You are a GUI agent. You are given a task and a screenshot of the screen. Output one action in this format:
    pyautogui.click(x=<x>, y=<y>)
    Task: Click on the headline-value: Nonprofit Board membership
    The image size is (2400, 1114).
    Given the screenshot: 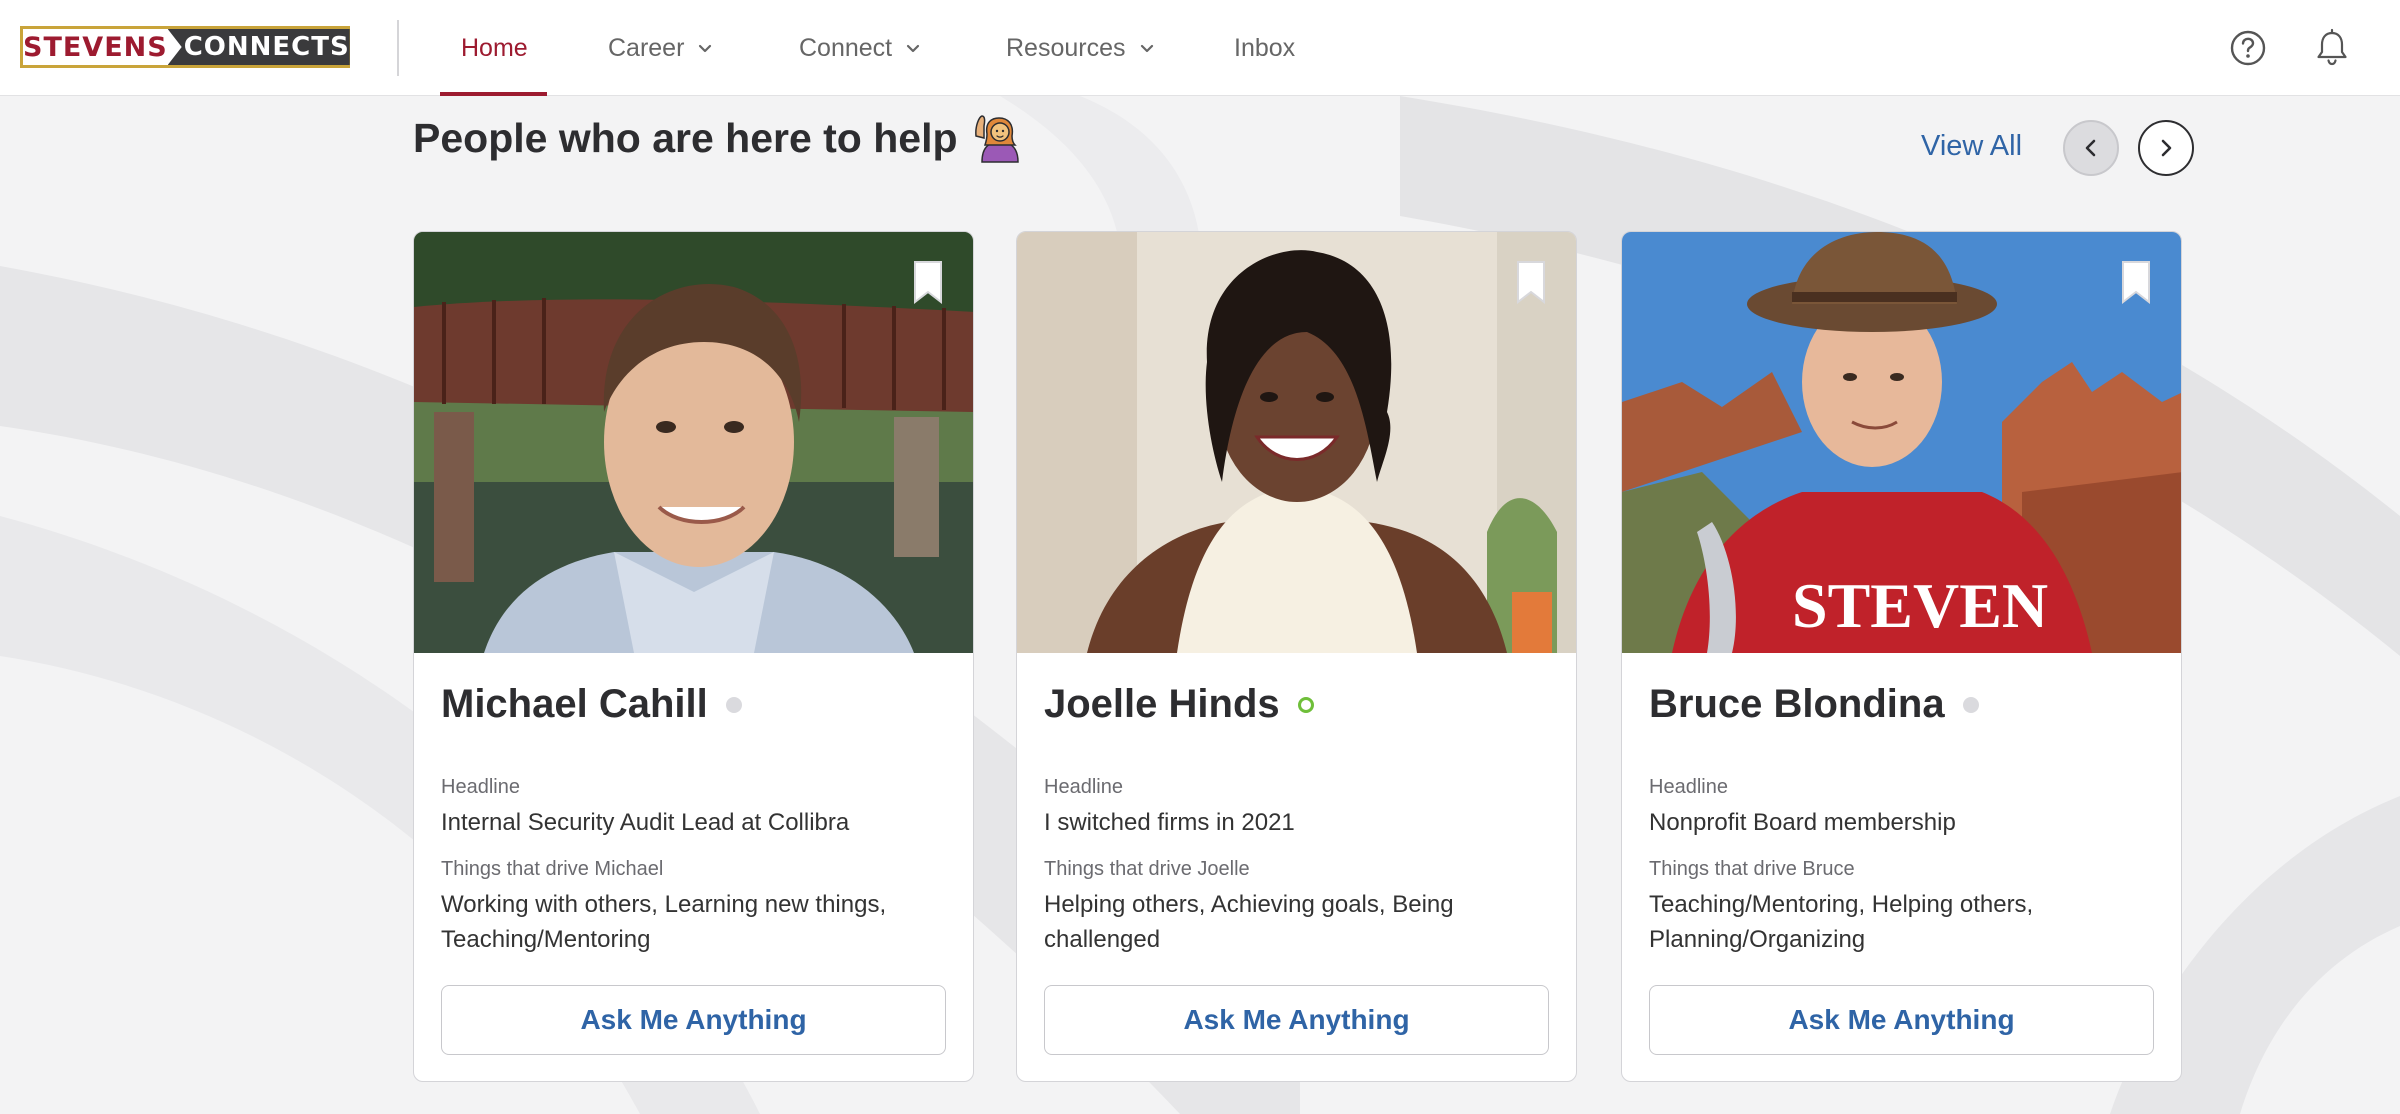 What is the action you would take?
    pyautogui.click(x=1802, y=822)
    